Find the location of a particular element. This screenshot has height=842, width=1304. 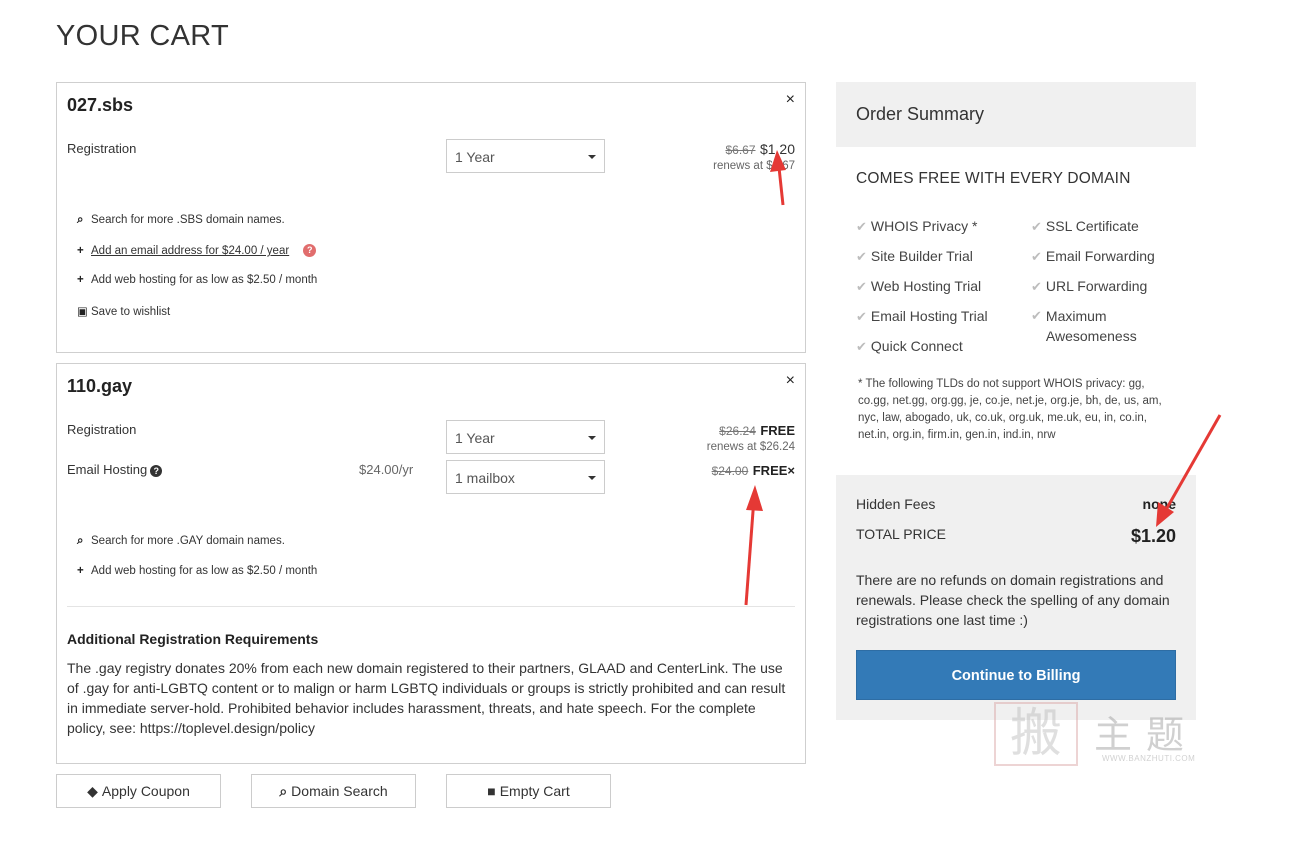

order-summary-title: Order Summary is located at coordinates (920, 114).